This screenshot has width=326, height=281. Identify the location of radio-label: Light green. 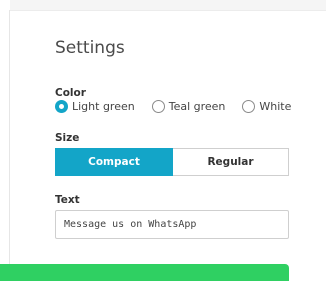
(103, 106).